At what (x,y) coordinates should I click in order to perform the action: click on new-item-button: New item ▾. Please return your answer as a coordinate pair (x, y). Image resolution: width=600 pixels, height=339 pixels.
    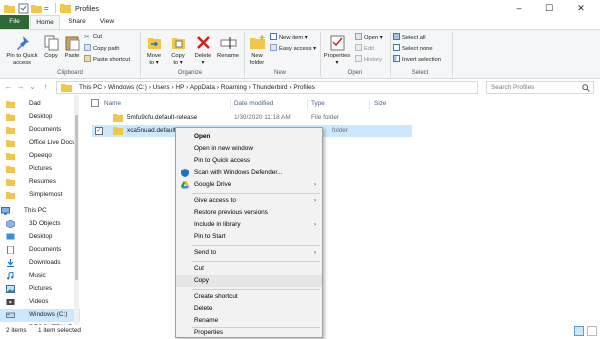
    Looking at the image, I should click on (289, 37).